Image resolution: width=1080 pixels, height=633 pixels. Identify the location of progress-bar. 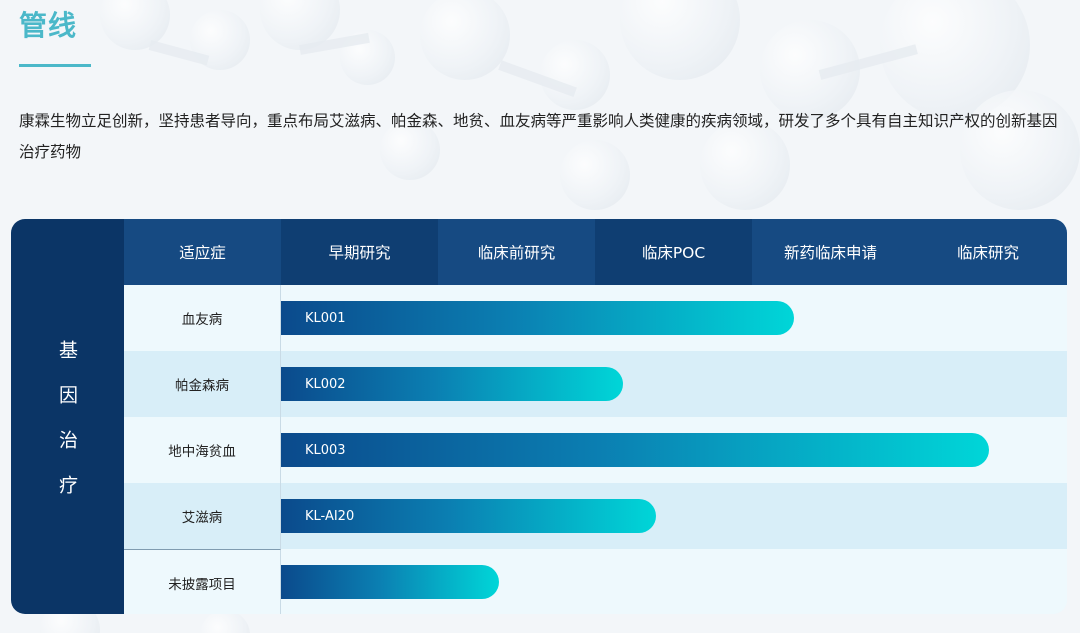
(390, 582).